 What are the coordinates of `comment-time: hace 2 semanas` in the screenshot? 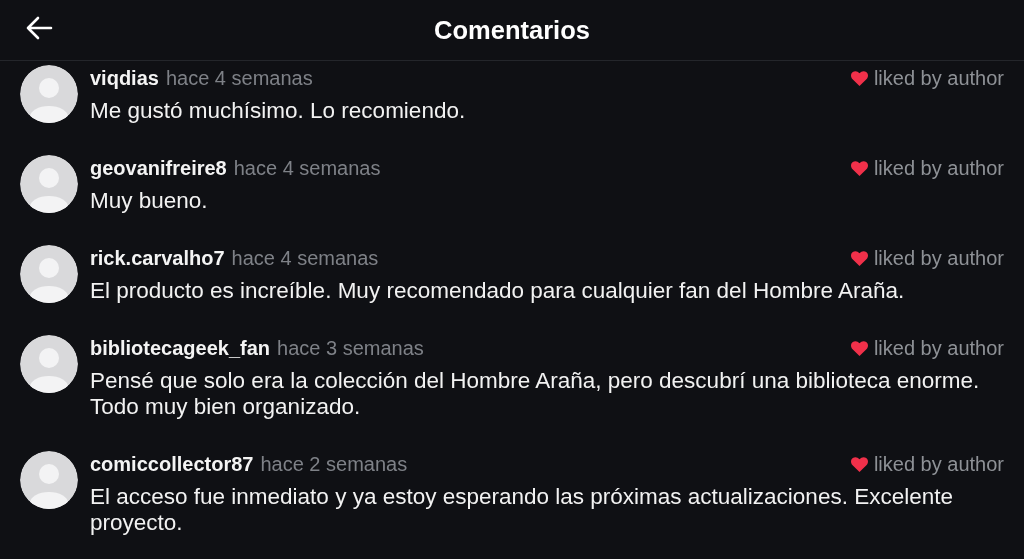 It's located at (334, 464).